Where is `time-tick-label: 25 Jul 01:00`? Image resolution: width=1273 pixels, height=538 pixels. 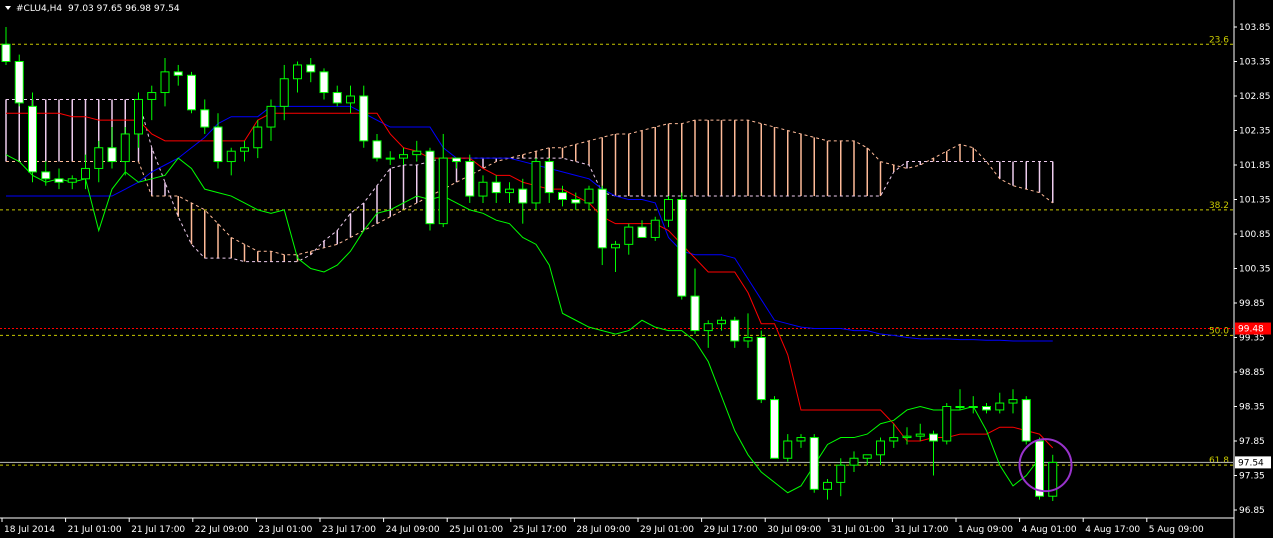 time-tick-label: 25 Jul 01:00 is located at coordinates (476, 530).